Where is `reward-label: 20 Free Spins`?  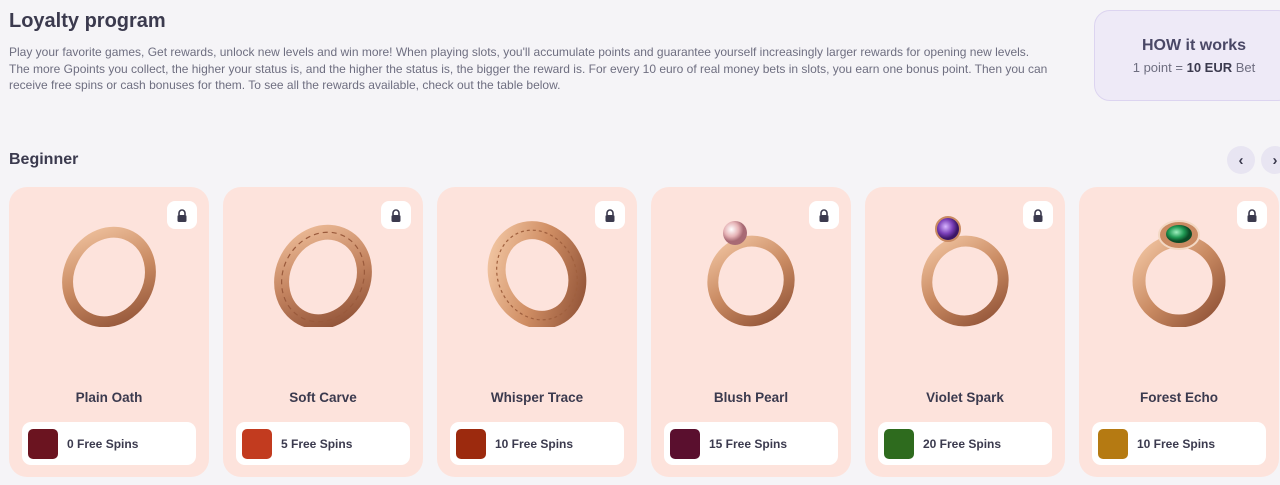
reward-label: 20 Free Spins is located at coordinates (962, 443).